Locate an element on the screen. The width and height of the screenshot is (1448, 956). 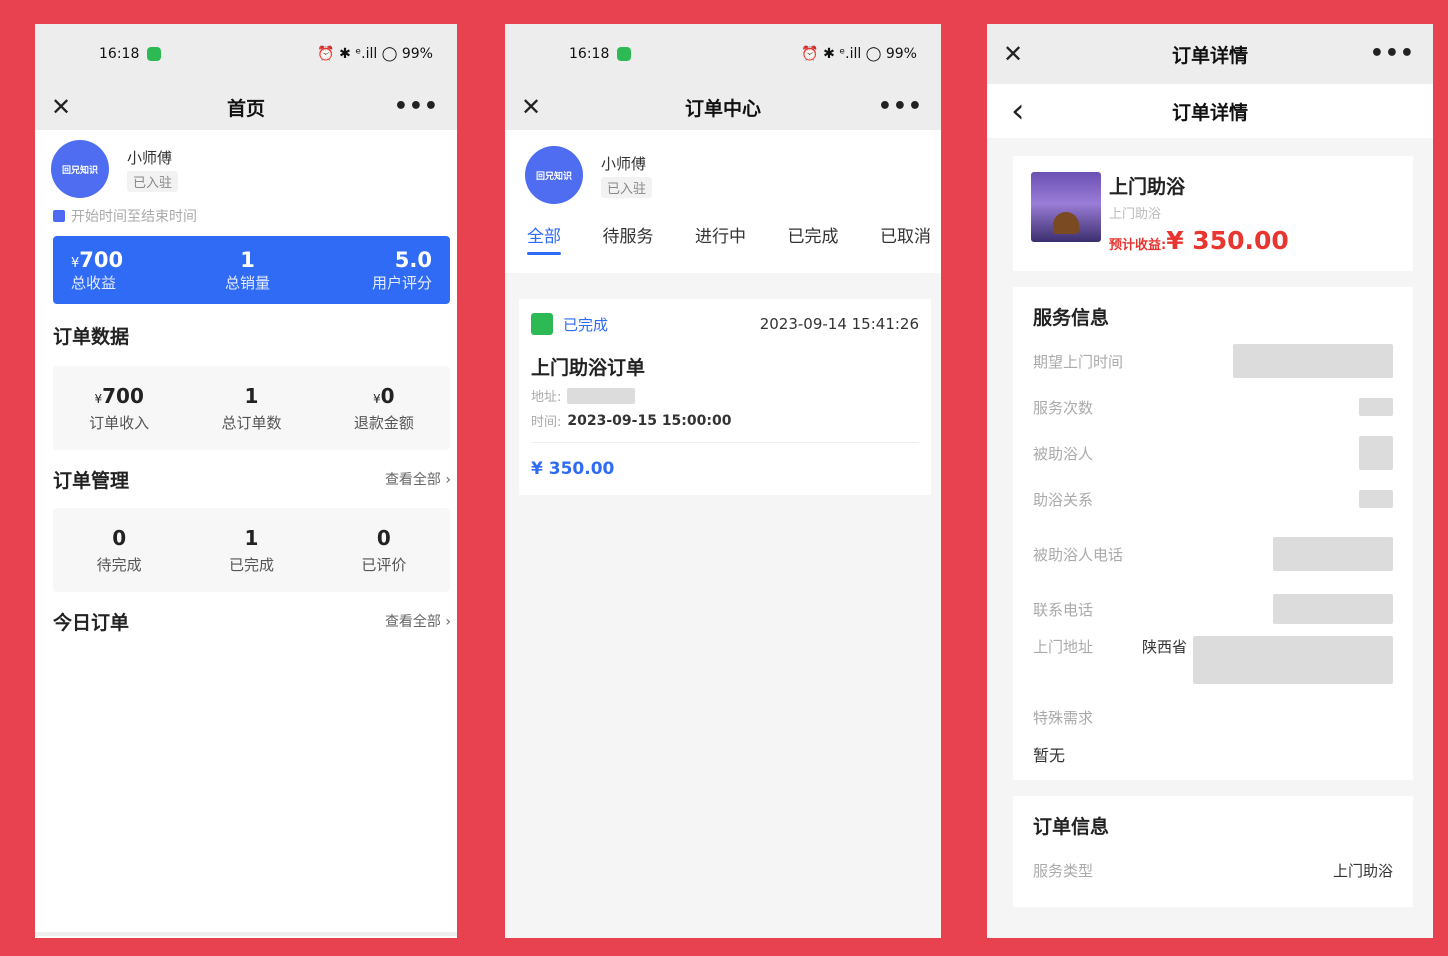
order-income: ¥700 订单收入 is located at coordinates (119, 407).